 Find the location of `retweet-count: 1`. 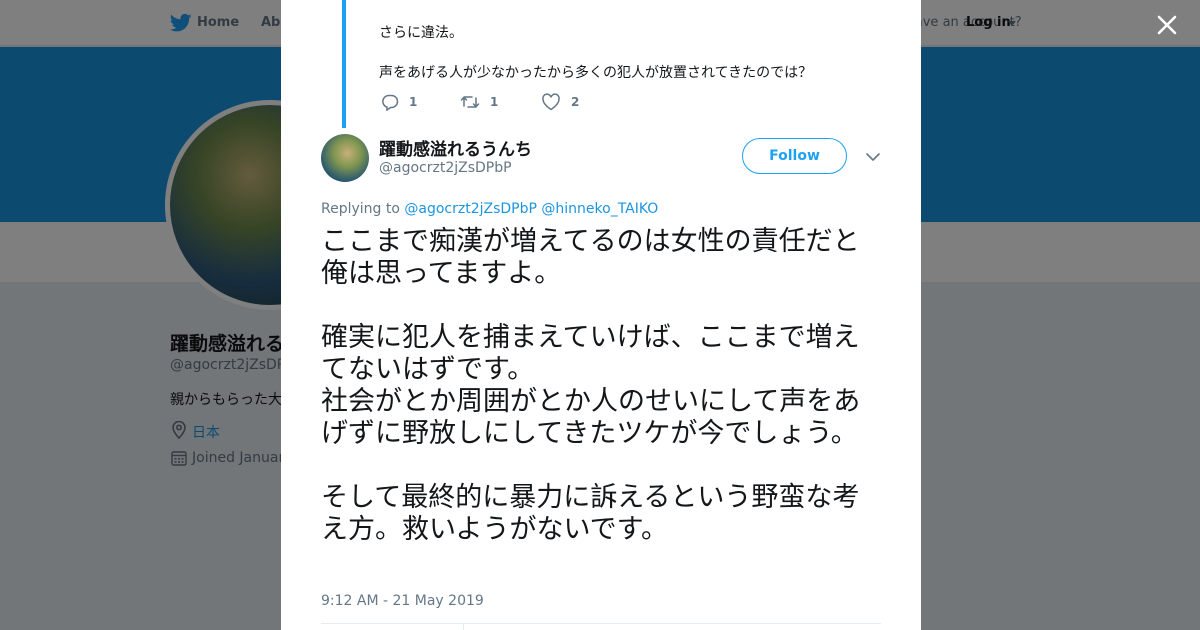

retweet-count: 1 is located at coordinates (494, 102).